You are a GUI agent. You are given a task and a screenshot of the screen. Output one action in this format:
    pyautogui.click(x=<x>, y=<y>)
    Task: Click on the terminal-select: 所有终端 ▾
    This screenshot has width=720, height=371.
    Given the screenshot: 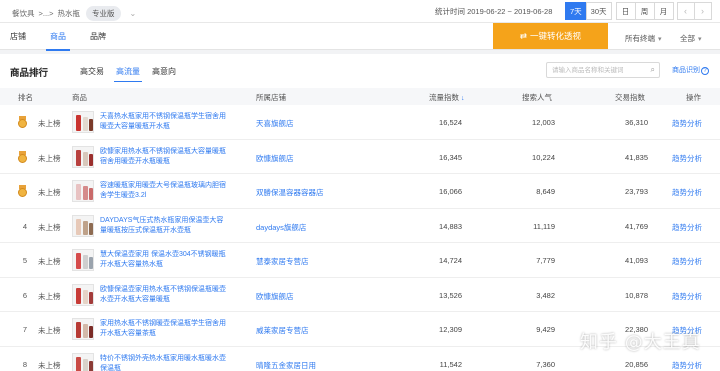 What is the action you would take?
    pyautogui.click(x=643, y=38)
    